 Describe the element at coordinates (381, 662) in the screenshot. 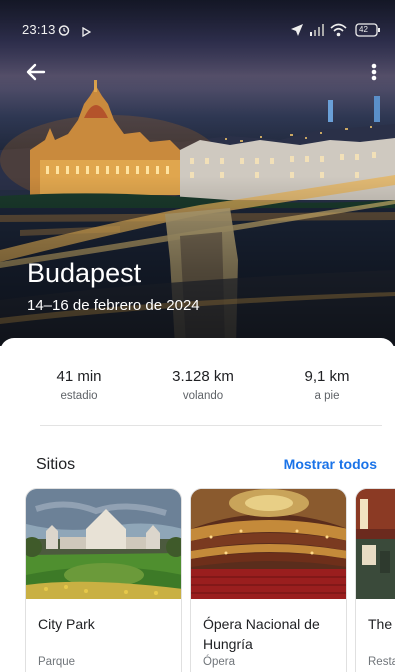

I see `place-type: Resta` at that location.